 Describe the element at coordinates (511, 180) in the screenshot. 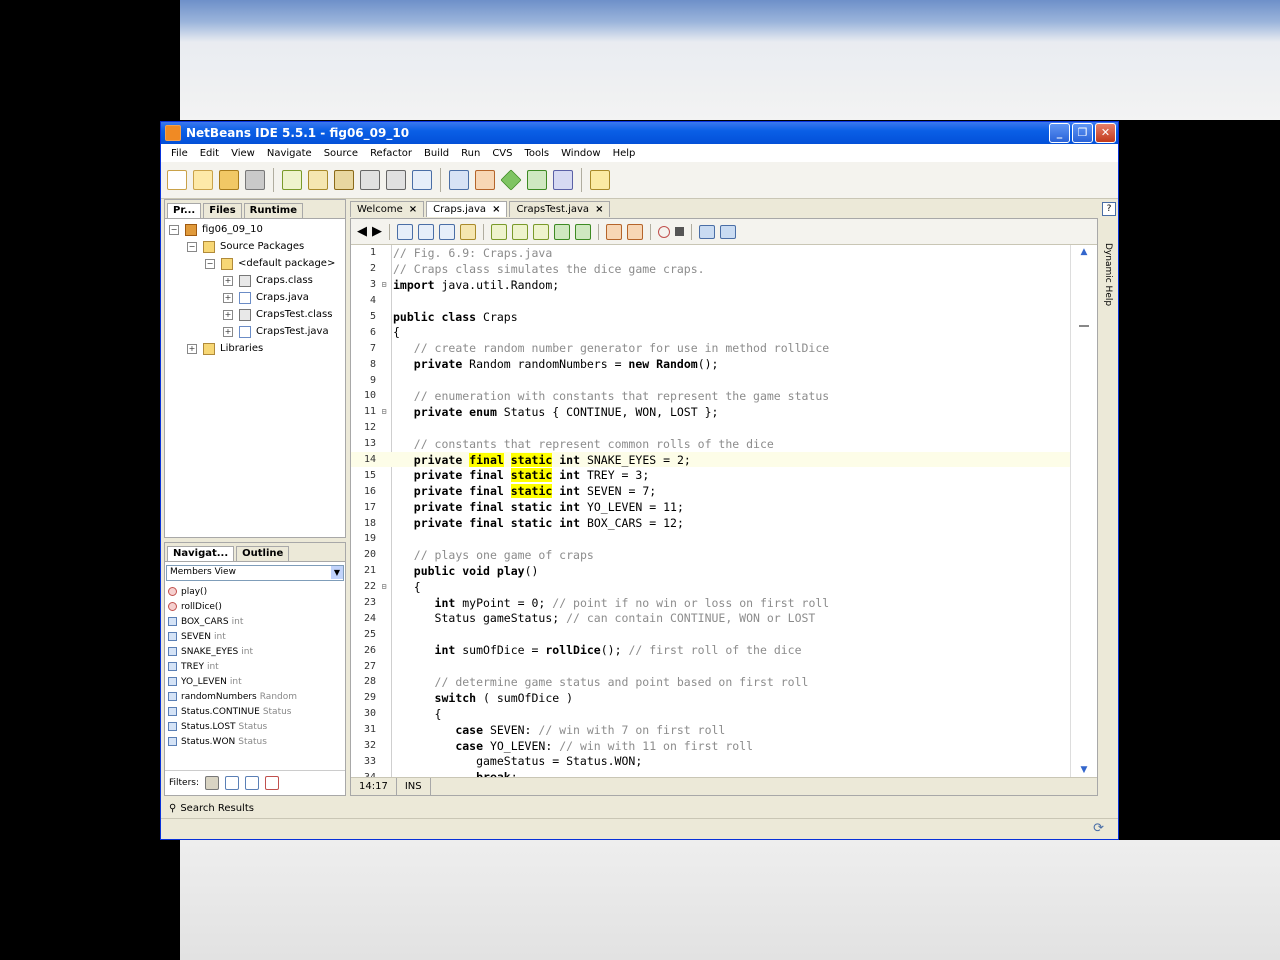

I see `run-icon` at that location.